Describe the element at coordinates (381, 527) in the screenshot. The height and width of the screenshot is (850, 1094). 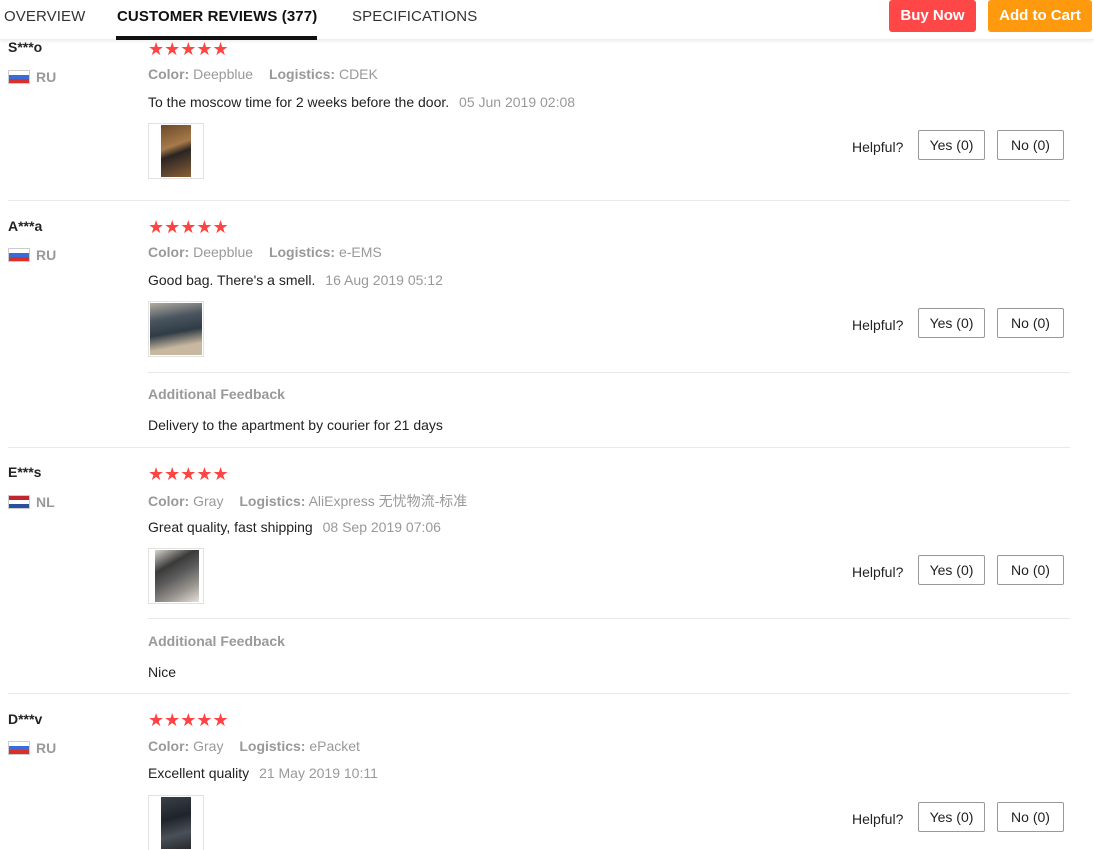
I see `review-date: 08 Sep 2019 07:06` at that location.